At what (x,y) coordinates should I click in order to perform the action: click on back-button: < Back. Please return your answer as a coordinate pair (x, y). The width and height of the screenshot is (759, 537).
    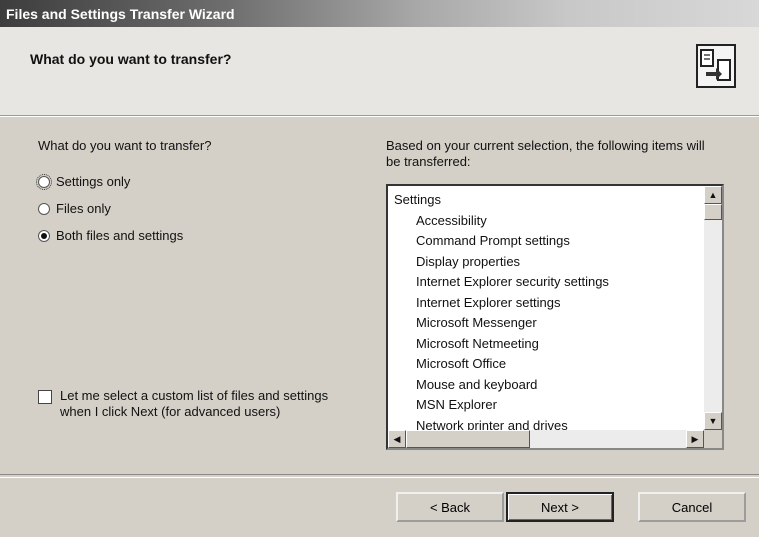
    Looking at the image, I should click on (450, 507).